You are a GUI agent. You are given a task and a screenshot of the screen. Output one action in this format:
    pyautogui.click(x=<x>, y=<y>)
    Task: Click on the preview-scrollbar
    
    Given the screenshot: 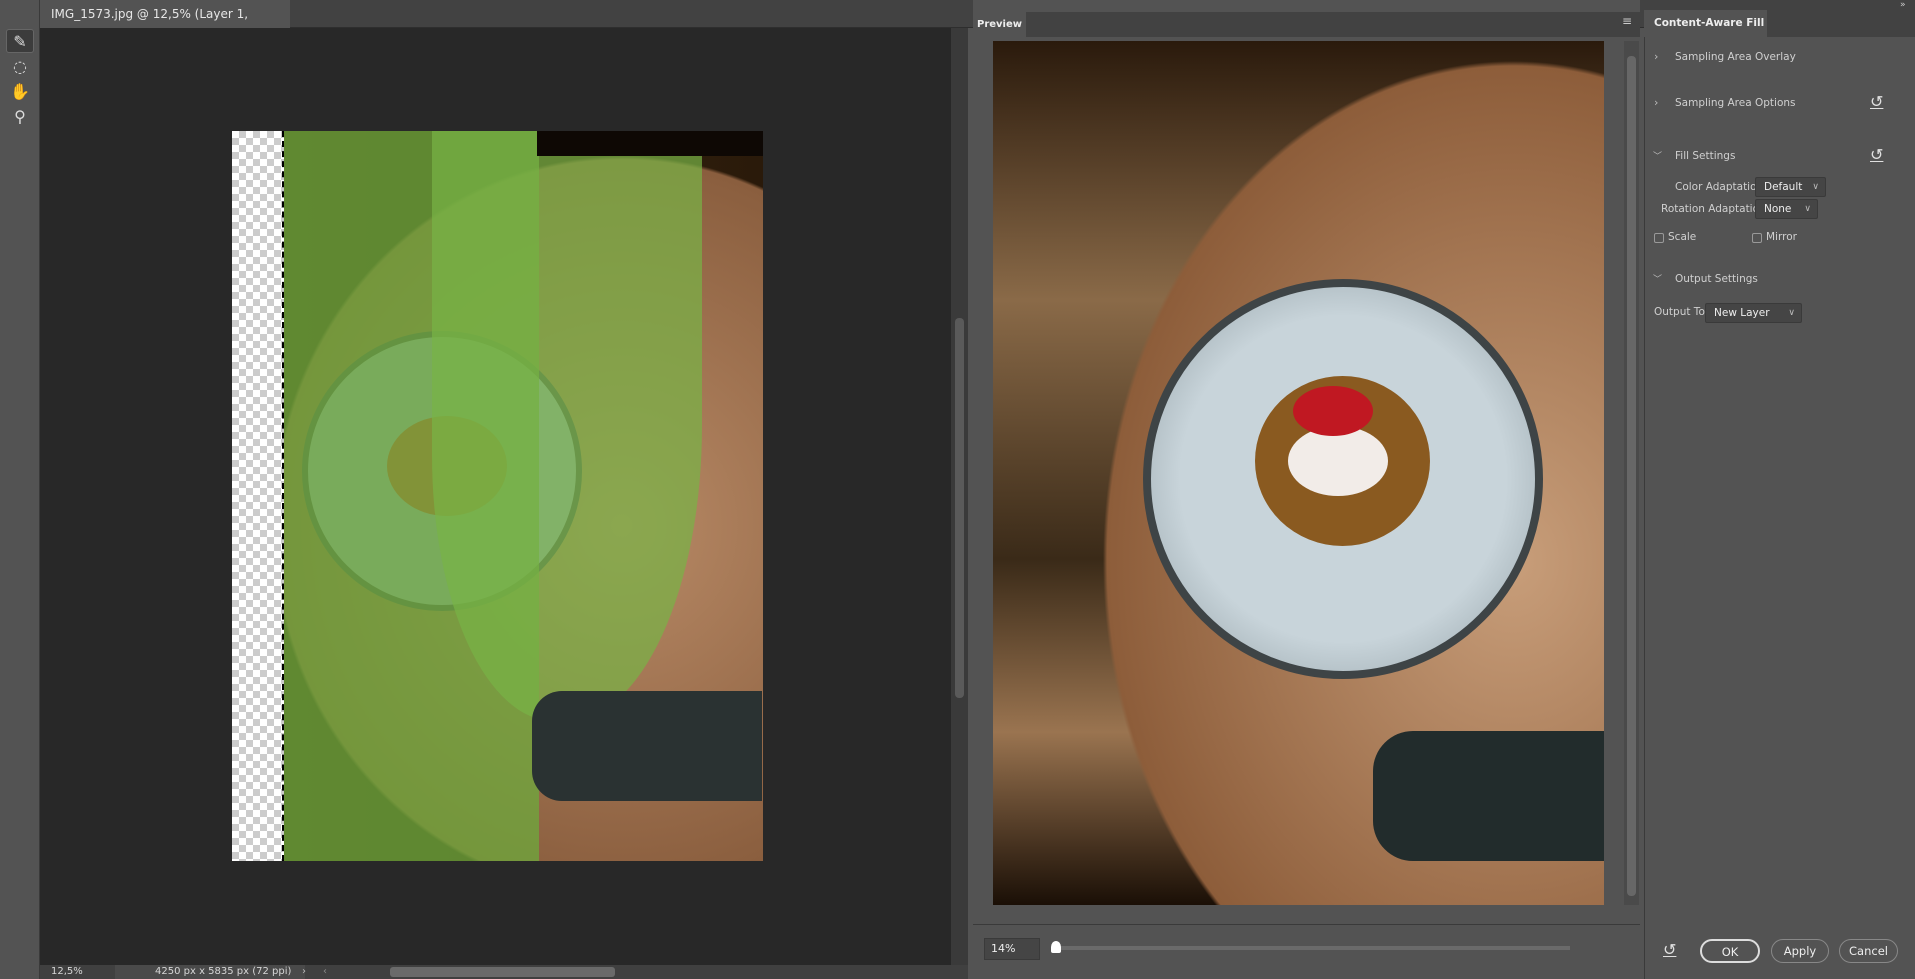 What is the action you would take?
    pyautogui.click(x=1631, y=473)
    